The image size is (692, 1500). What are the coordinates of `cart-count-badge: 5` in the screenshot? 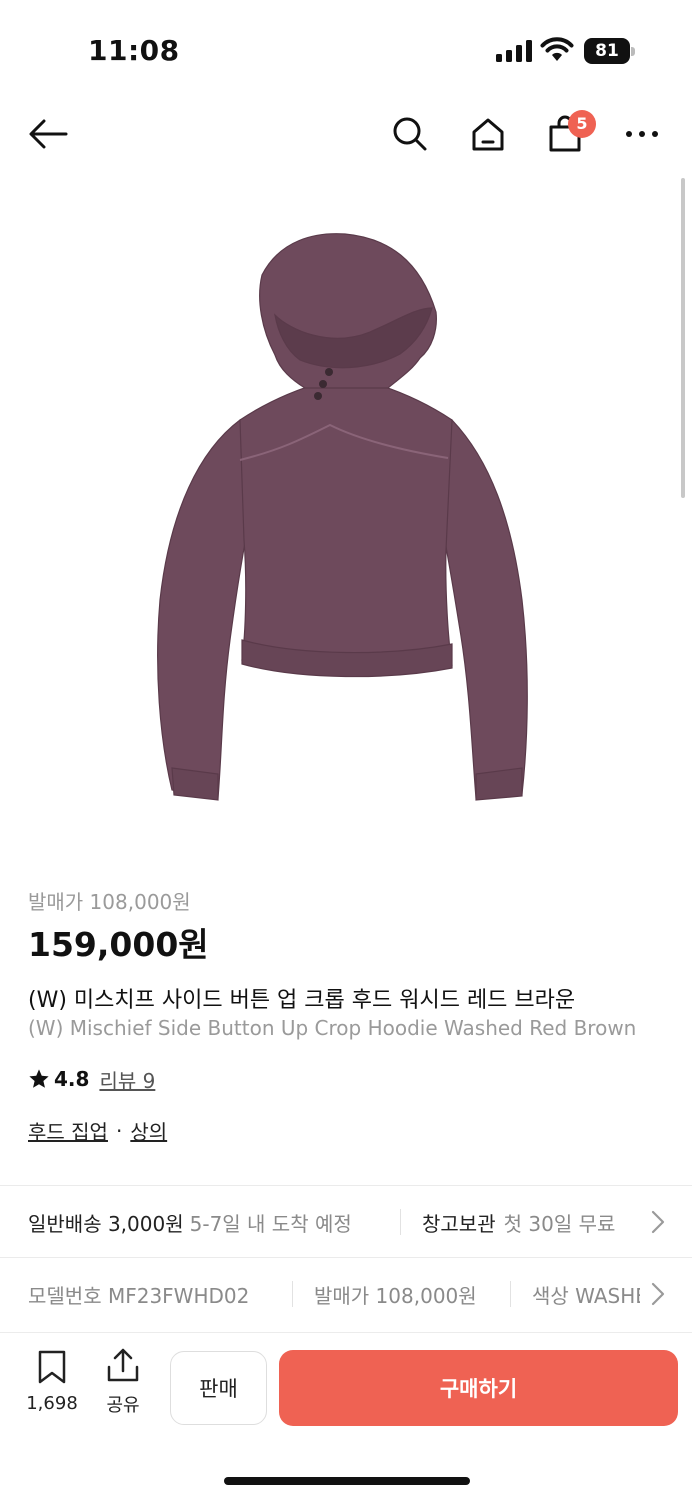 It's located at (582, 124).